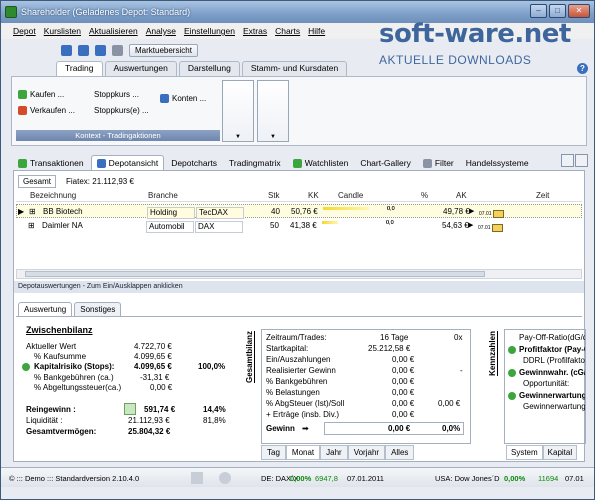 This screenshot has height=500, width=595. I want to click on tab-trading: Trading, so click(79, 68).